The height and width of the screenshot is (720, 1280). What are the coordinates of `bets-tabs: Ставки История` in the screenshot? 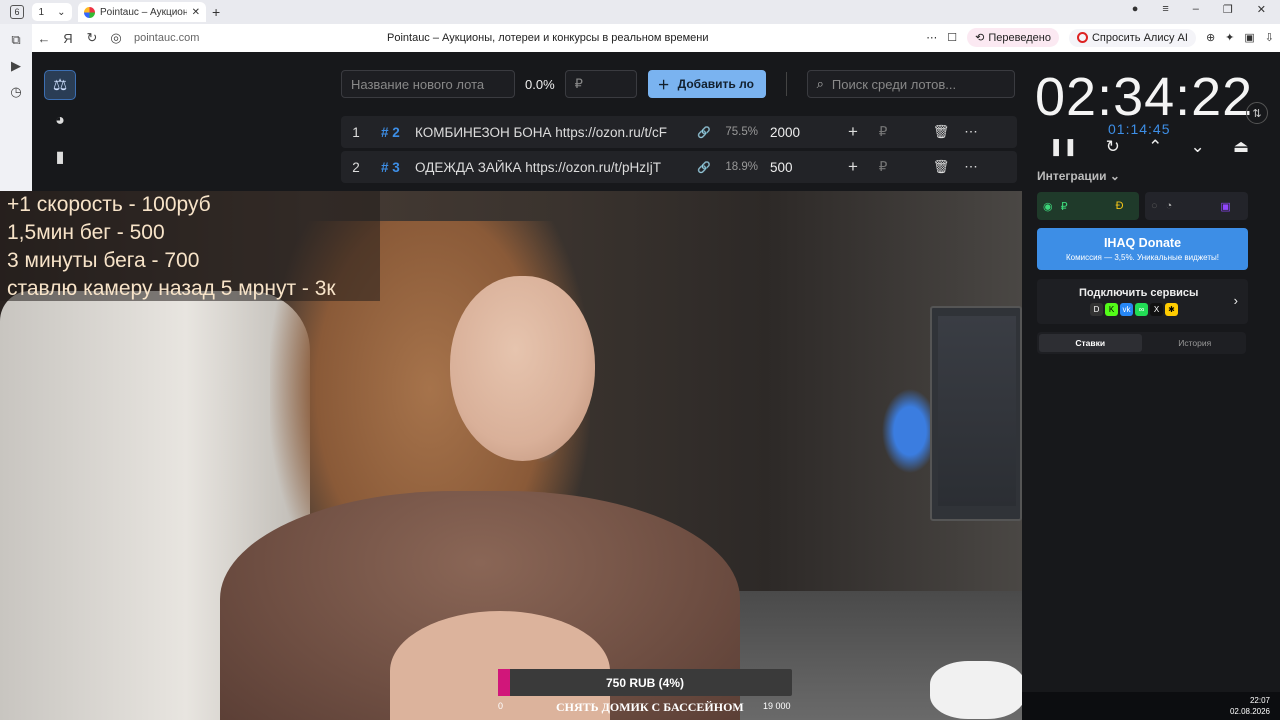 It's located at (1141, 343).